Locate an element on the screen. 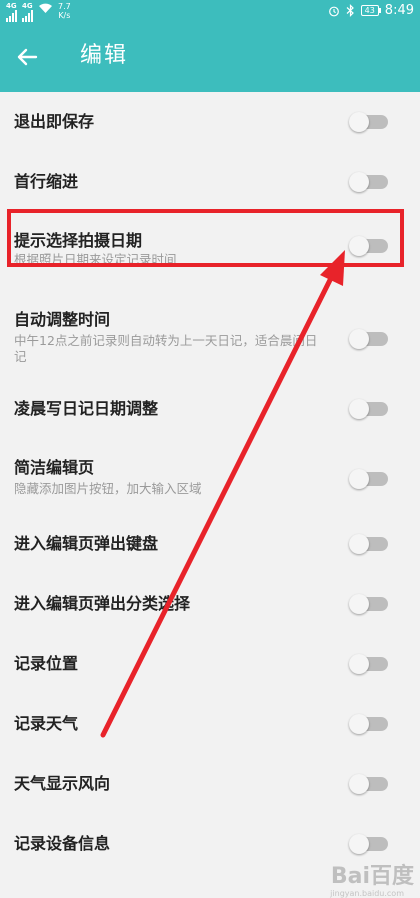 Image resolution: width=420 pixels, height=898 pixels. setting-subtitle: 中午12点之前记录则自动转为上一天日记，适合晨间日记 is located at coordinates (166, 348).